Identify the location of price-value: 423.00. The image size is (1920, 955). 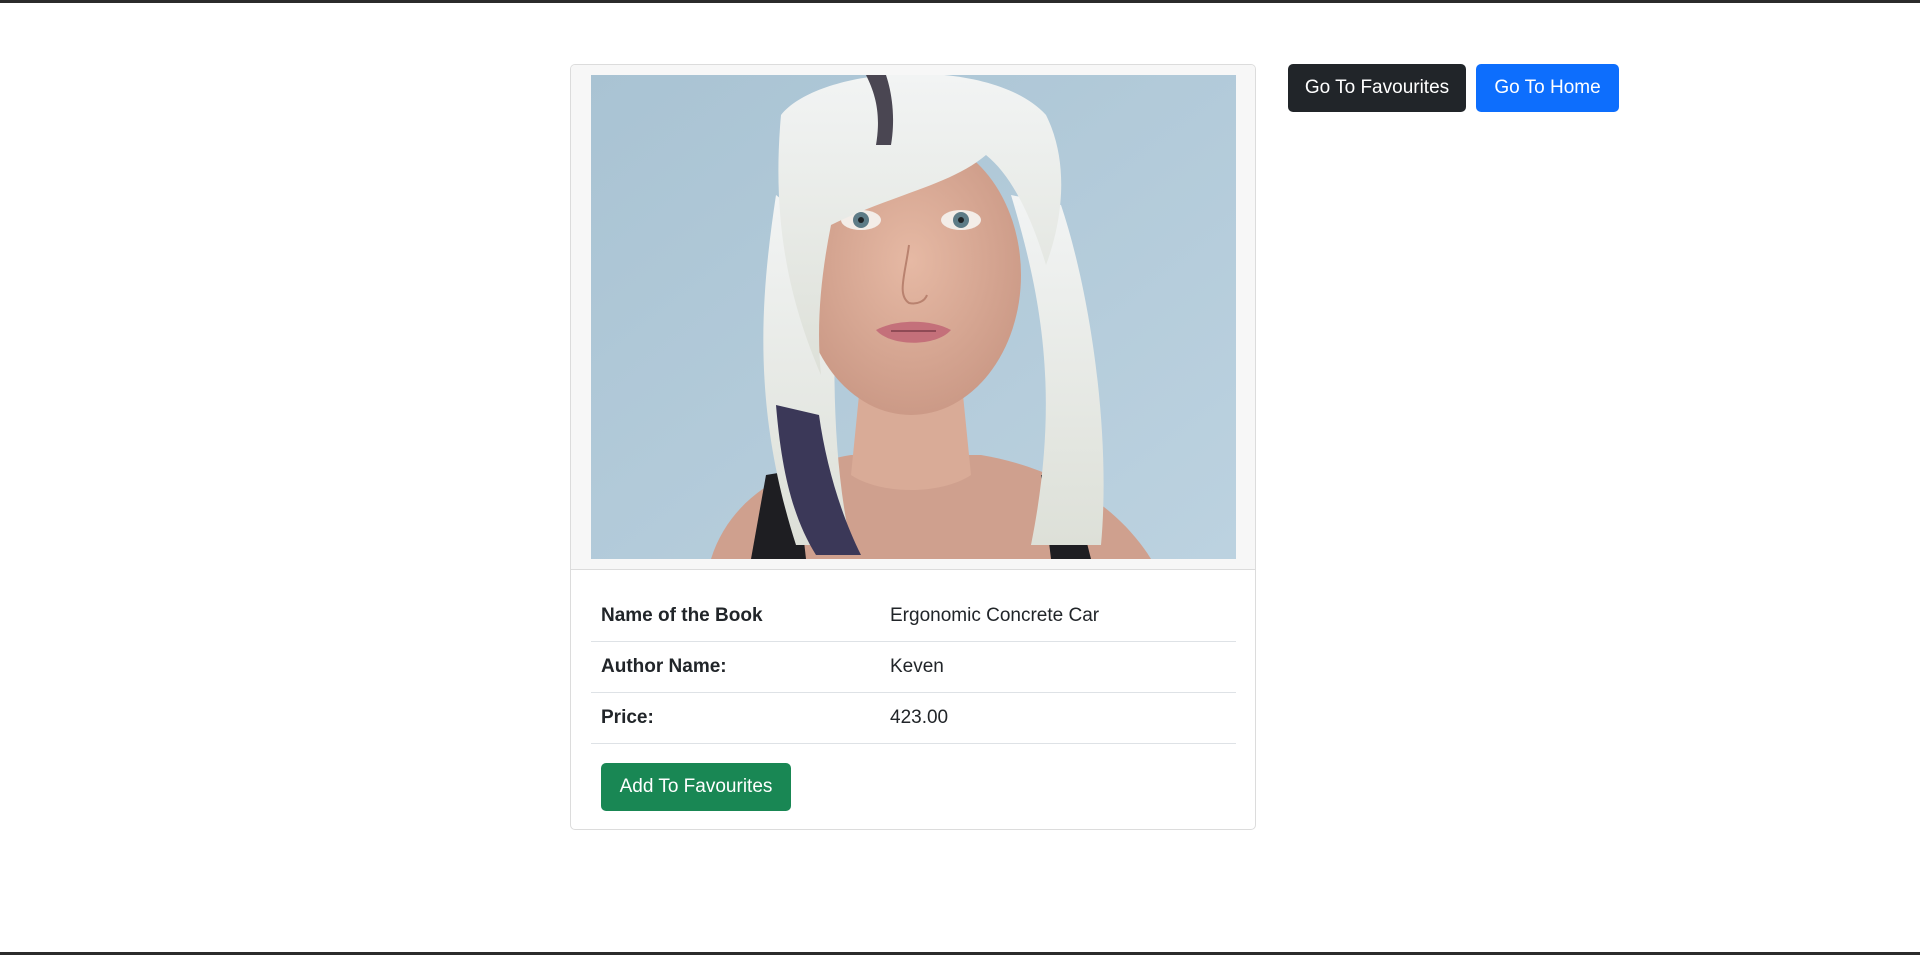
(1058, 718).